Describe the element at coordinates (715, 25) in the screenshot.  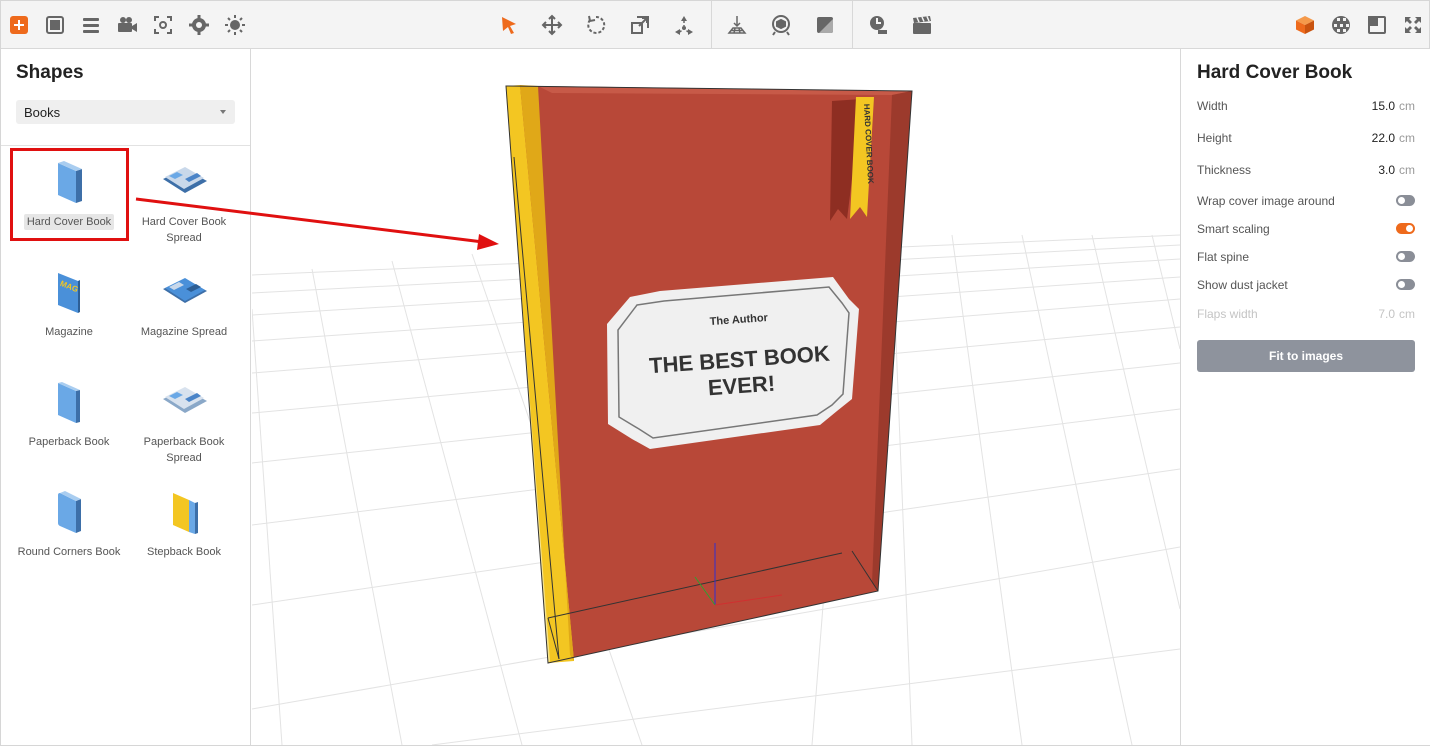
I see `main-toolbar` at that location.